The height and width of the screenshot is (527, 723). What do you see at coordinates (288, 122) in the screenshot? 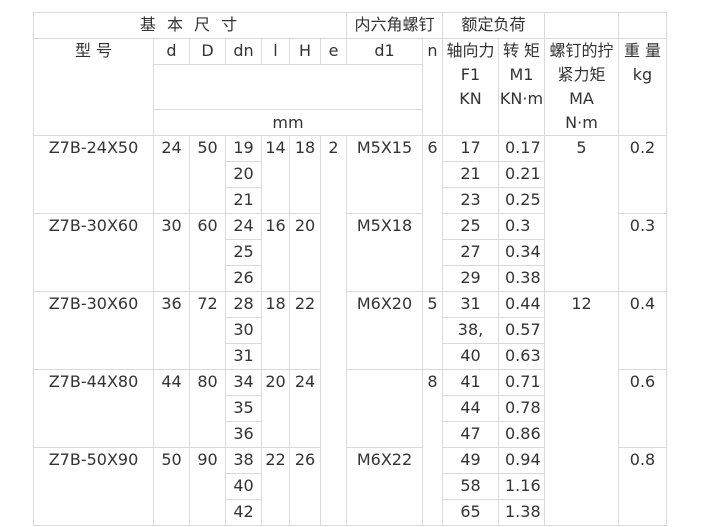
I see `header-mm-unit: mm` at bounding box center [288, 122].